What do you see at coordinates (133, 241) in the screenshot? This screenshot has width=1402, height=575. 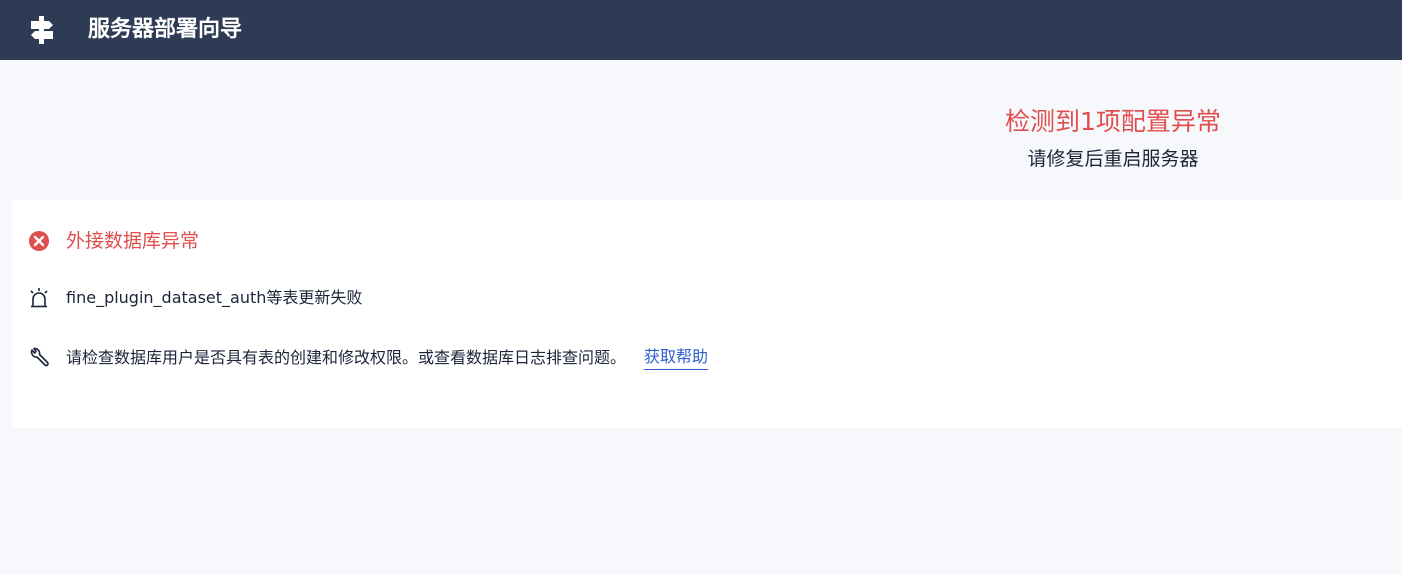 I see `issue-title: 外接数据库异常` at bounding box center [133, 241].